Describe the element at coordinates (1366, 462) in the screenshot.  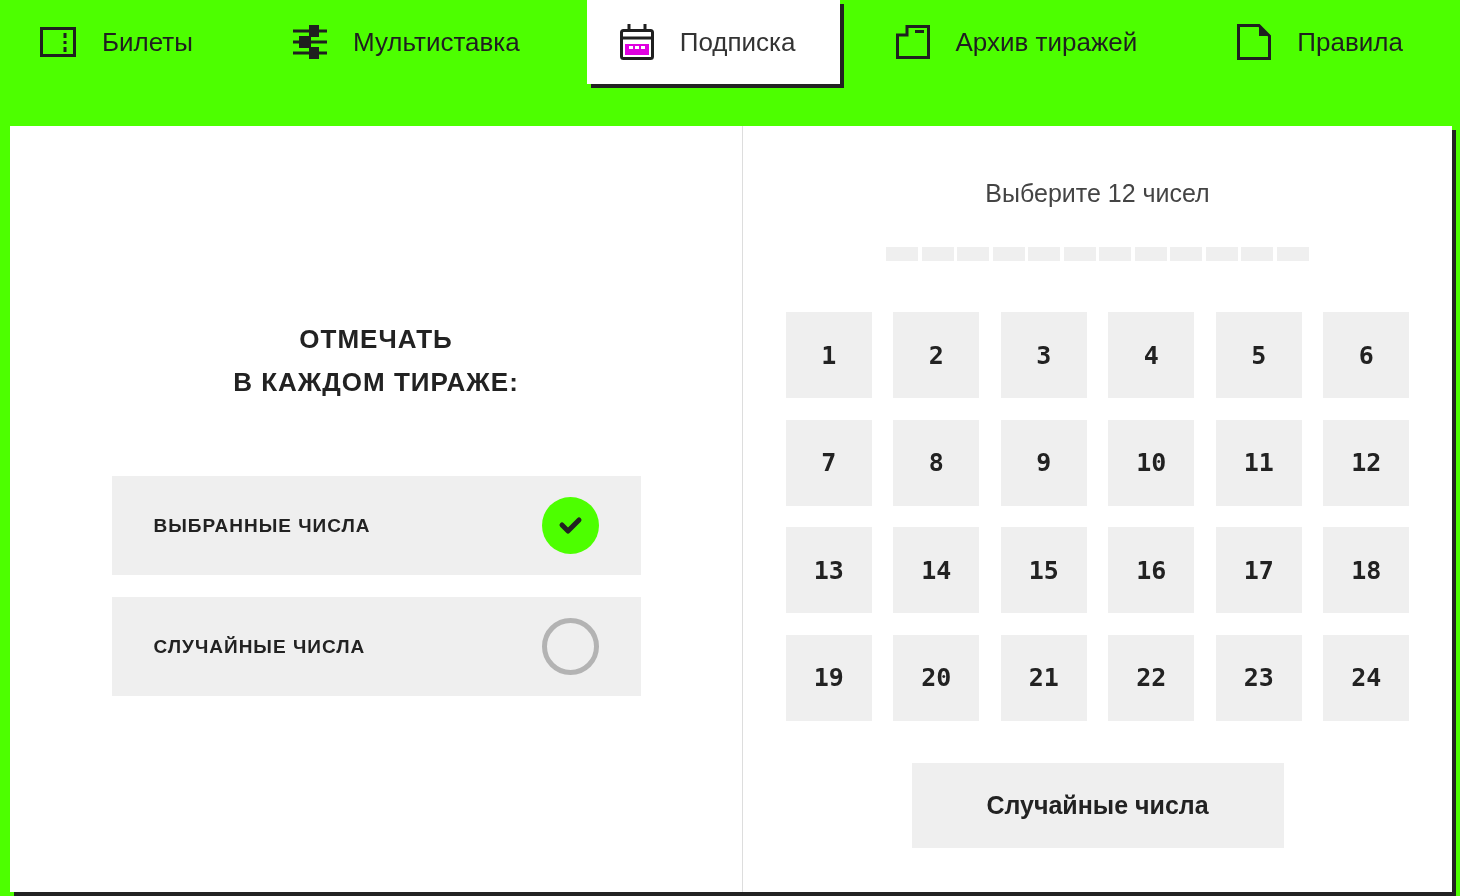
I see `number-button: 12` at that location.